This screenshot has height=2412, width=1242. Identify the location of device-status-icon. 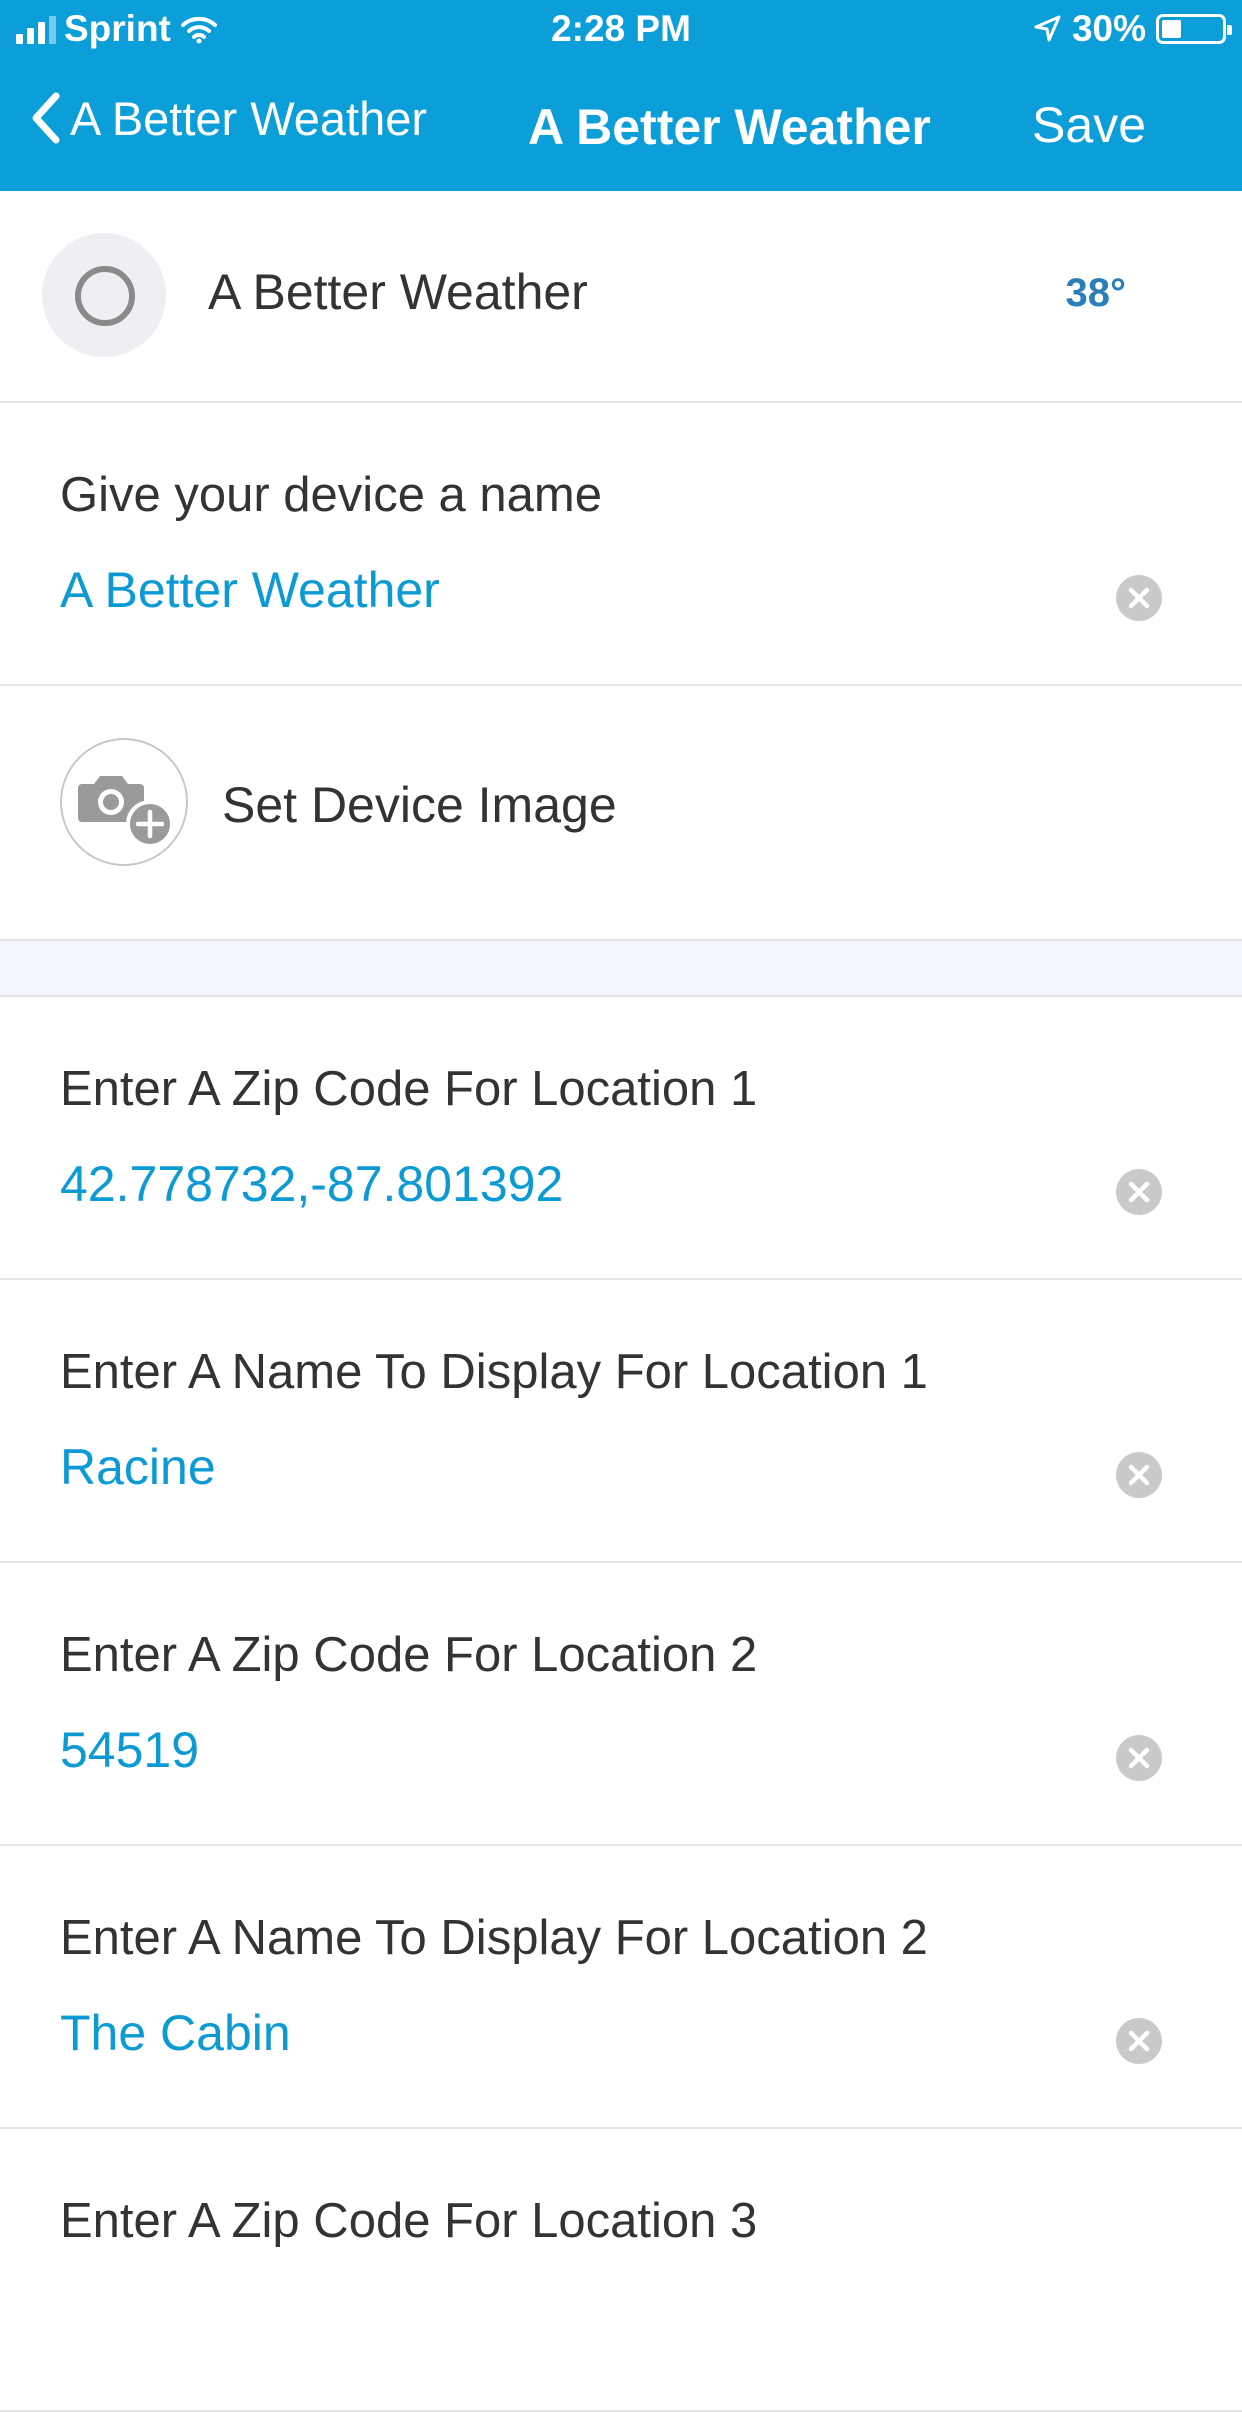
(104, 295).